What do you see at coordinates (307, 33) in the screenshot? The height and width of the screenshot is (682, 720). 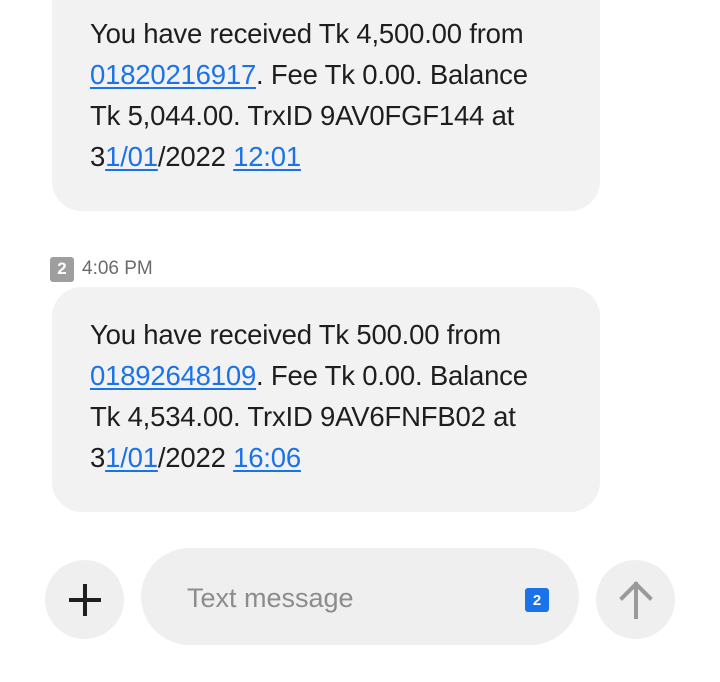 I see `message-text: You have received Tk 4,500.00 from` at bounding box center [307, 33].